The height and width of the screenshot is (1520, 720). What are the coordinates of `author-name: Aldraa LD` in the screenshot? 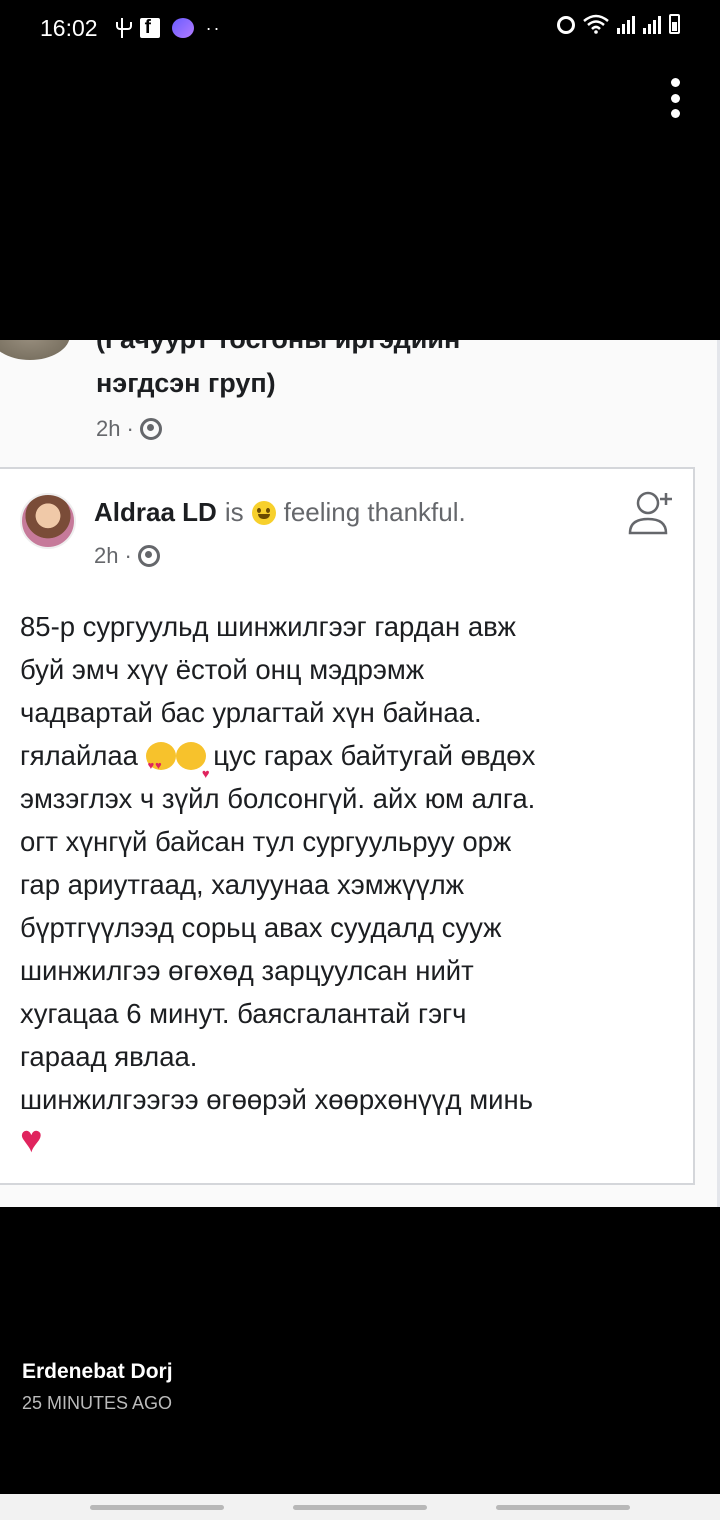 It's located at (155, 512).